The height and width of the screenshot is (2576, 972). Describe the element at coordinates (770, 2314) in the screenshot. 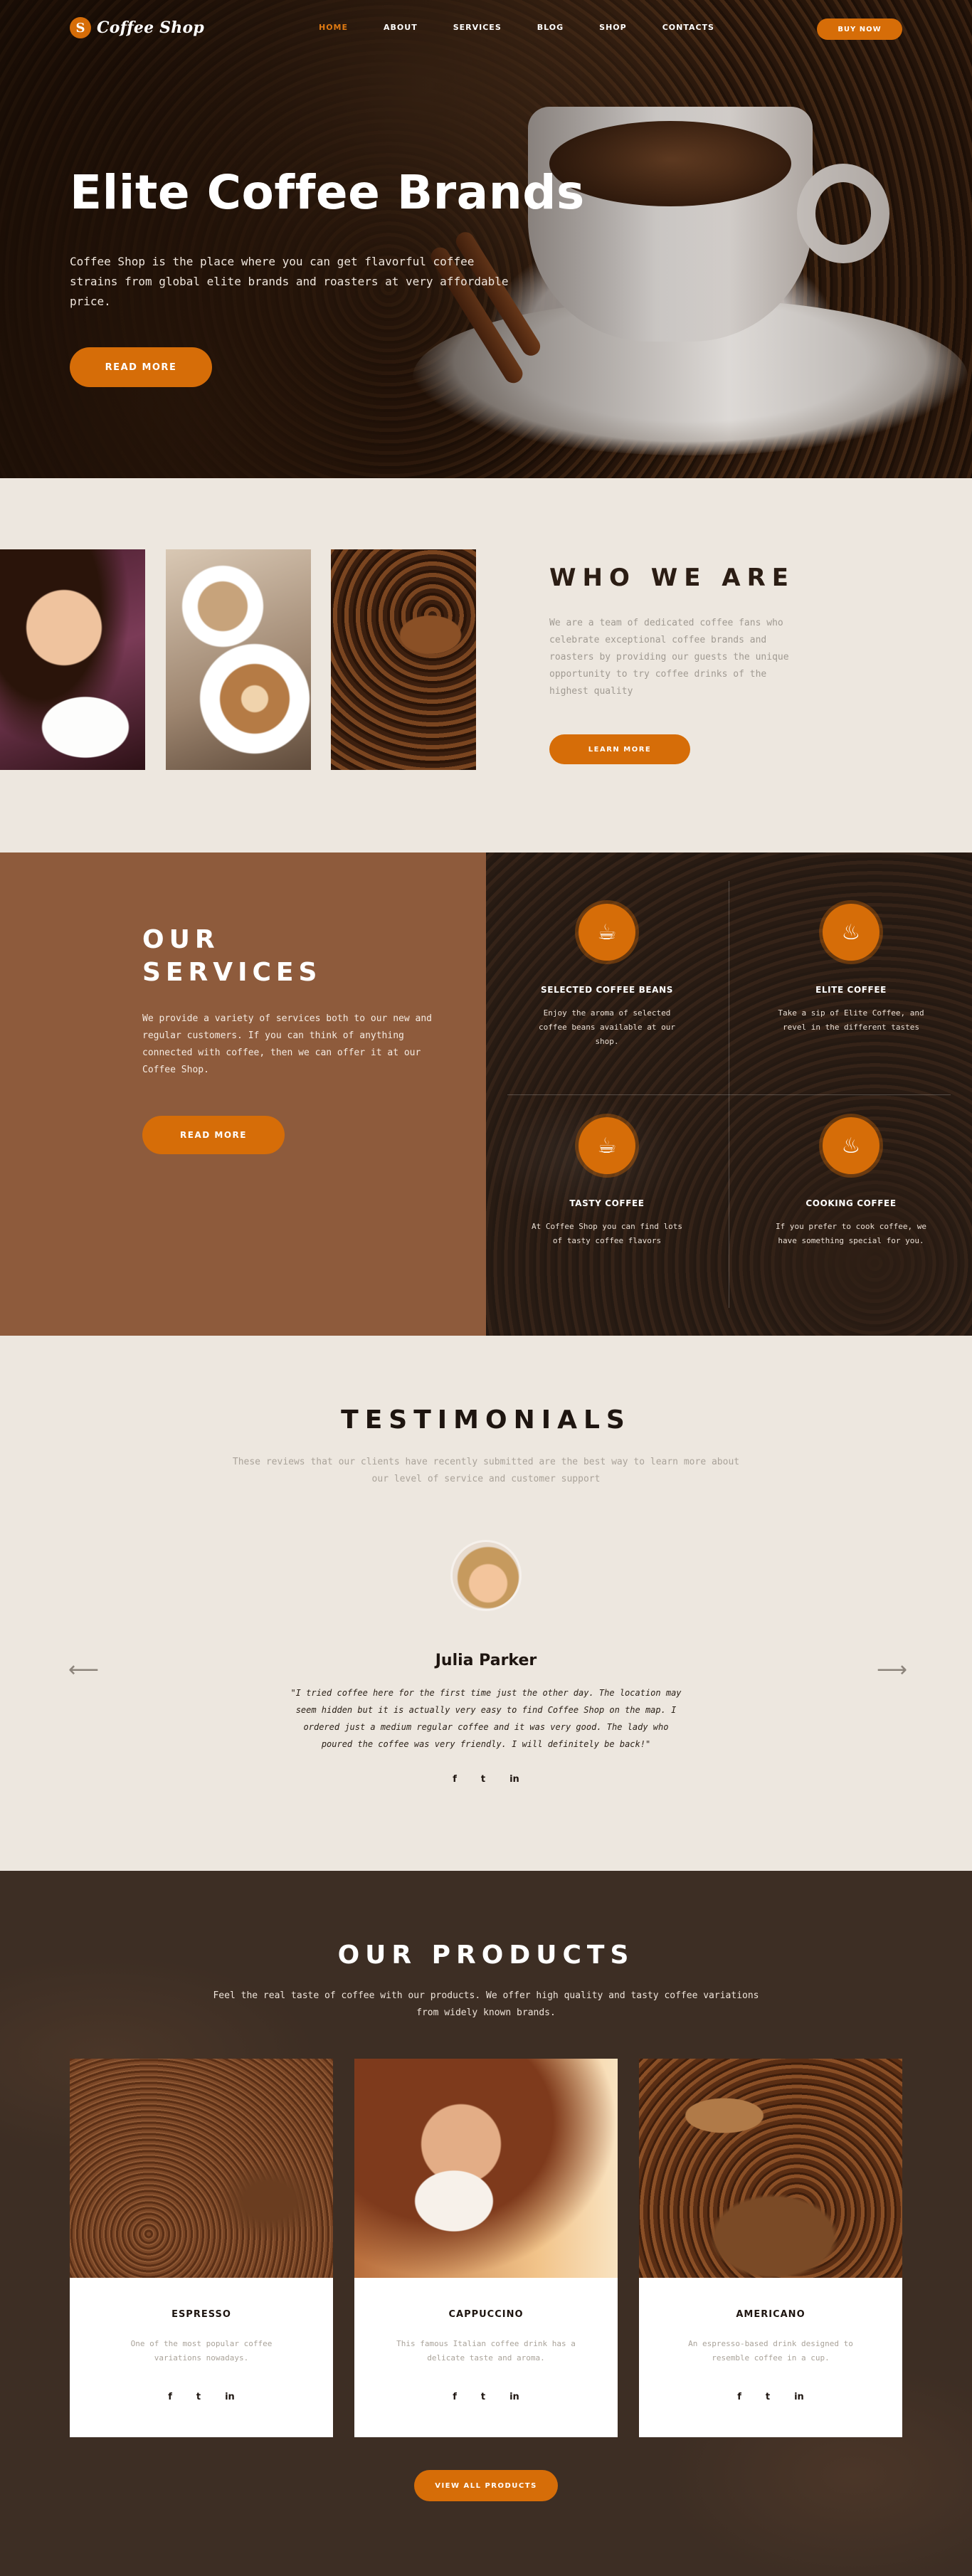

I see `product-title: AMERICANO` at that location.